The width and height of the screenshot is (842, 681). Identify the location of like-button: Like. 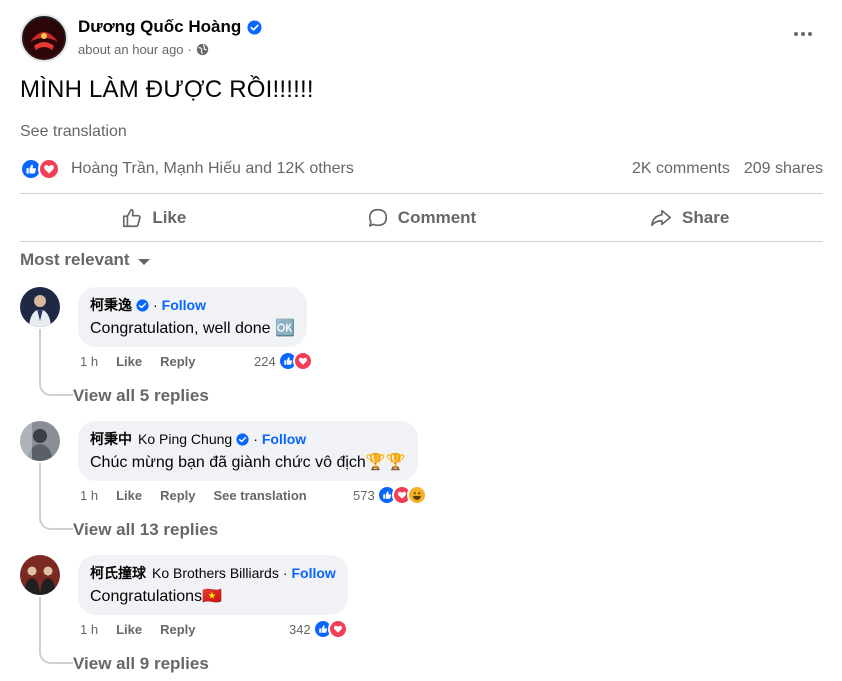
(154, 218).